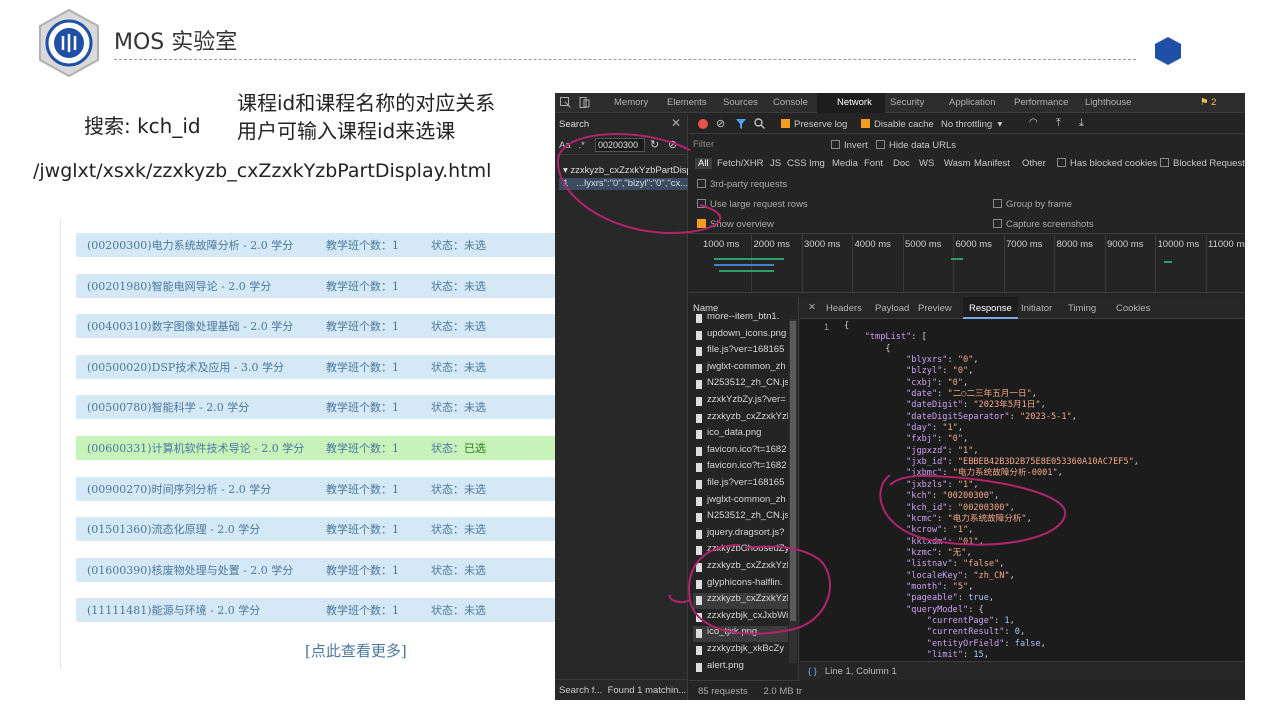 The height and width of the screenshot is (720, 1280). I want to click on clear-icon: ⊘, so click(672, 144).